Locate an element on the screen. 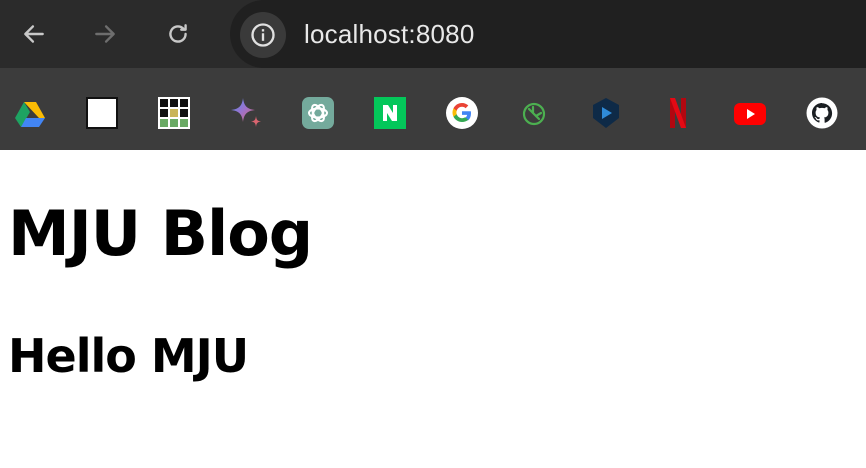 This screenshot has height=468, width=866. bookmark-google-drive is located at coordinates (30, 113).